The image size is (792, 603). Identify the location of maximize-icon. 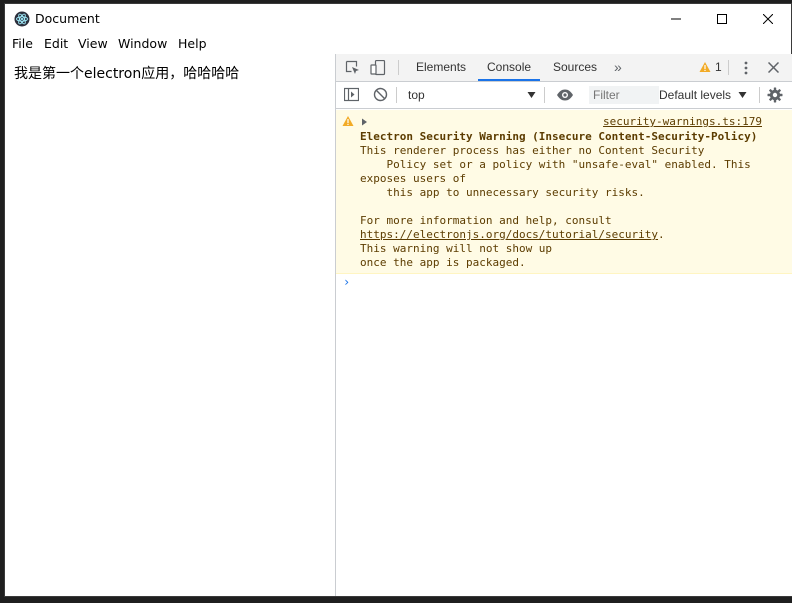
(722, 19).